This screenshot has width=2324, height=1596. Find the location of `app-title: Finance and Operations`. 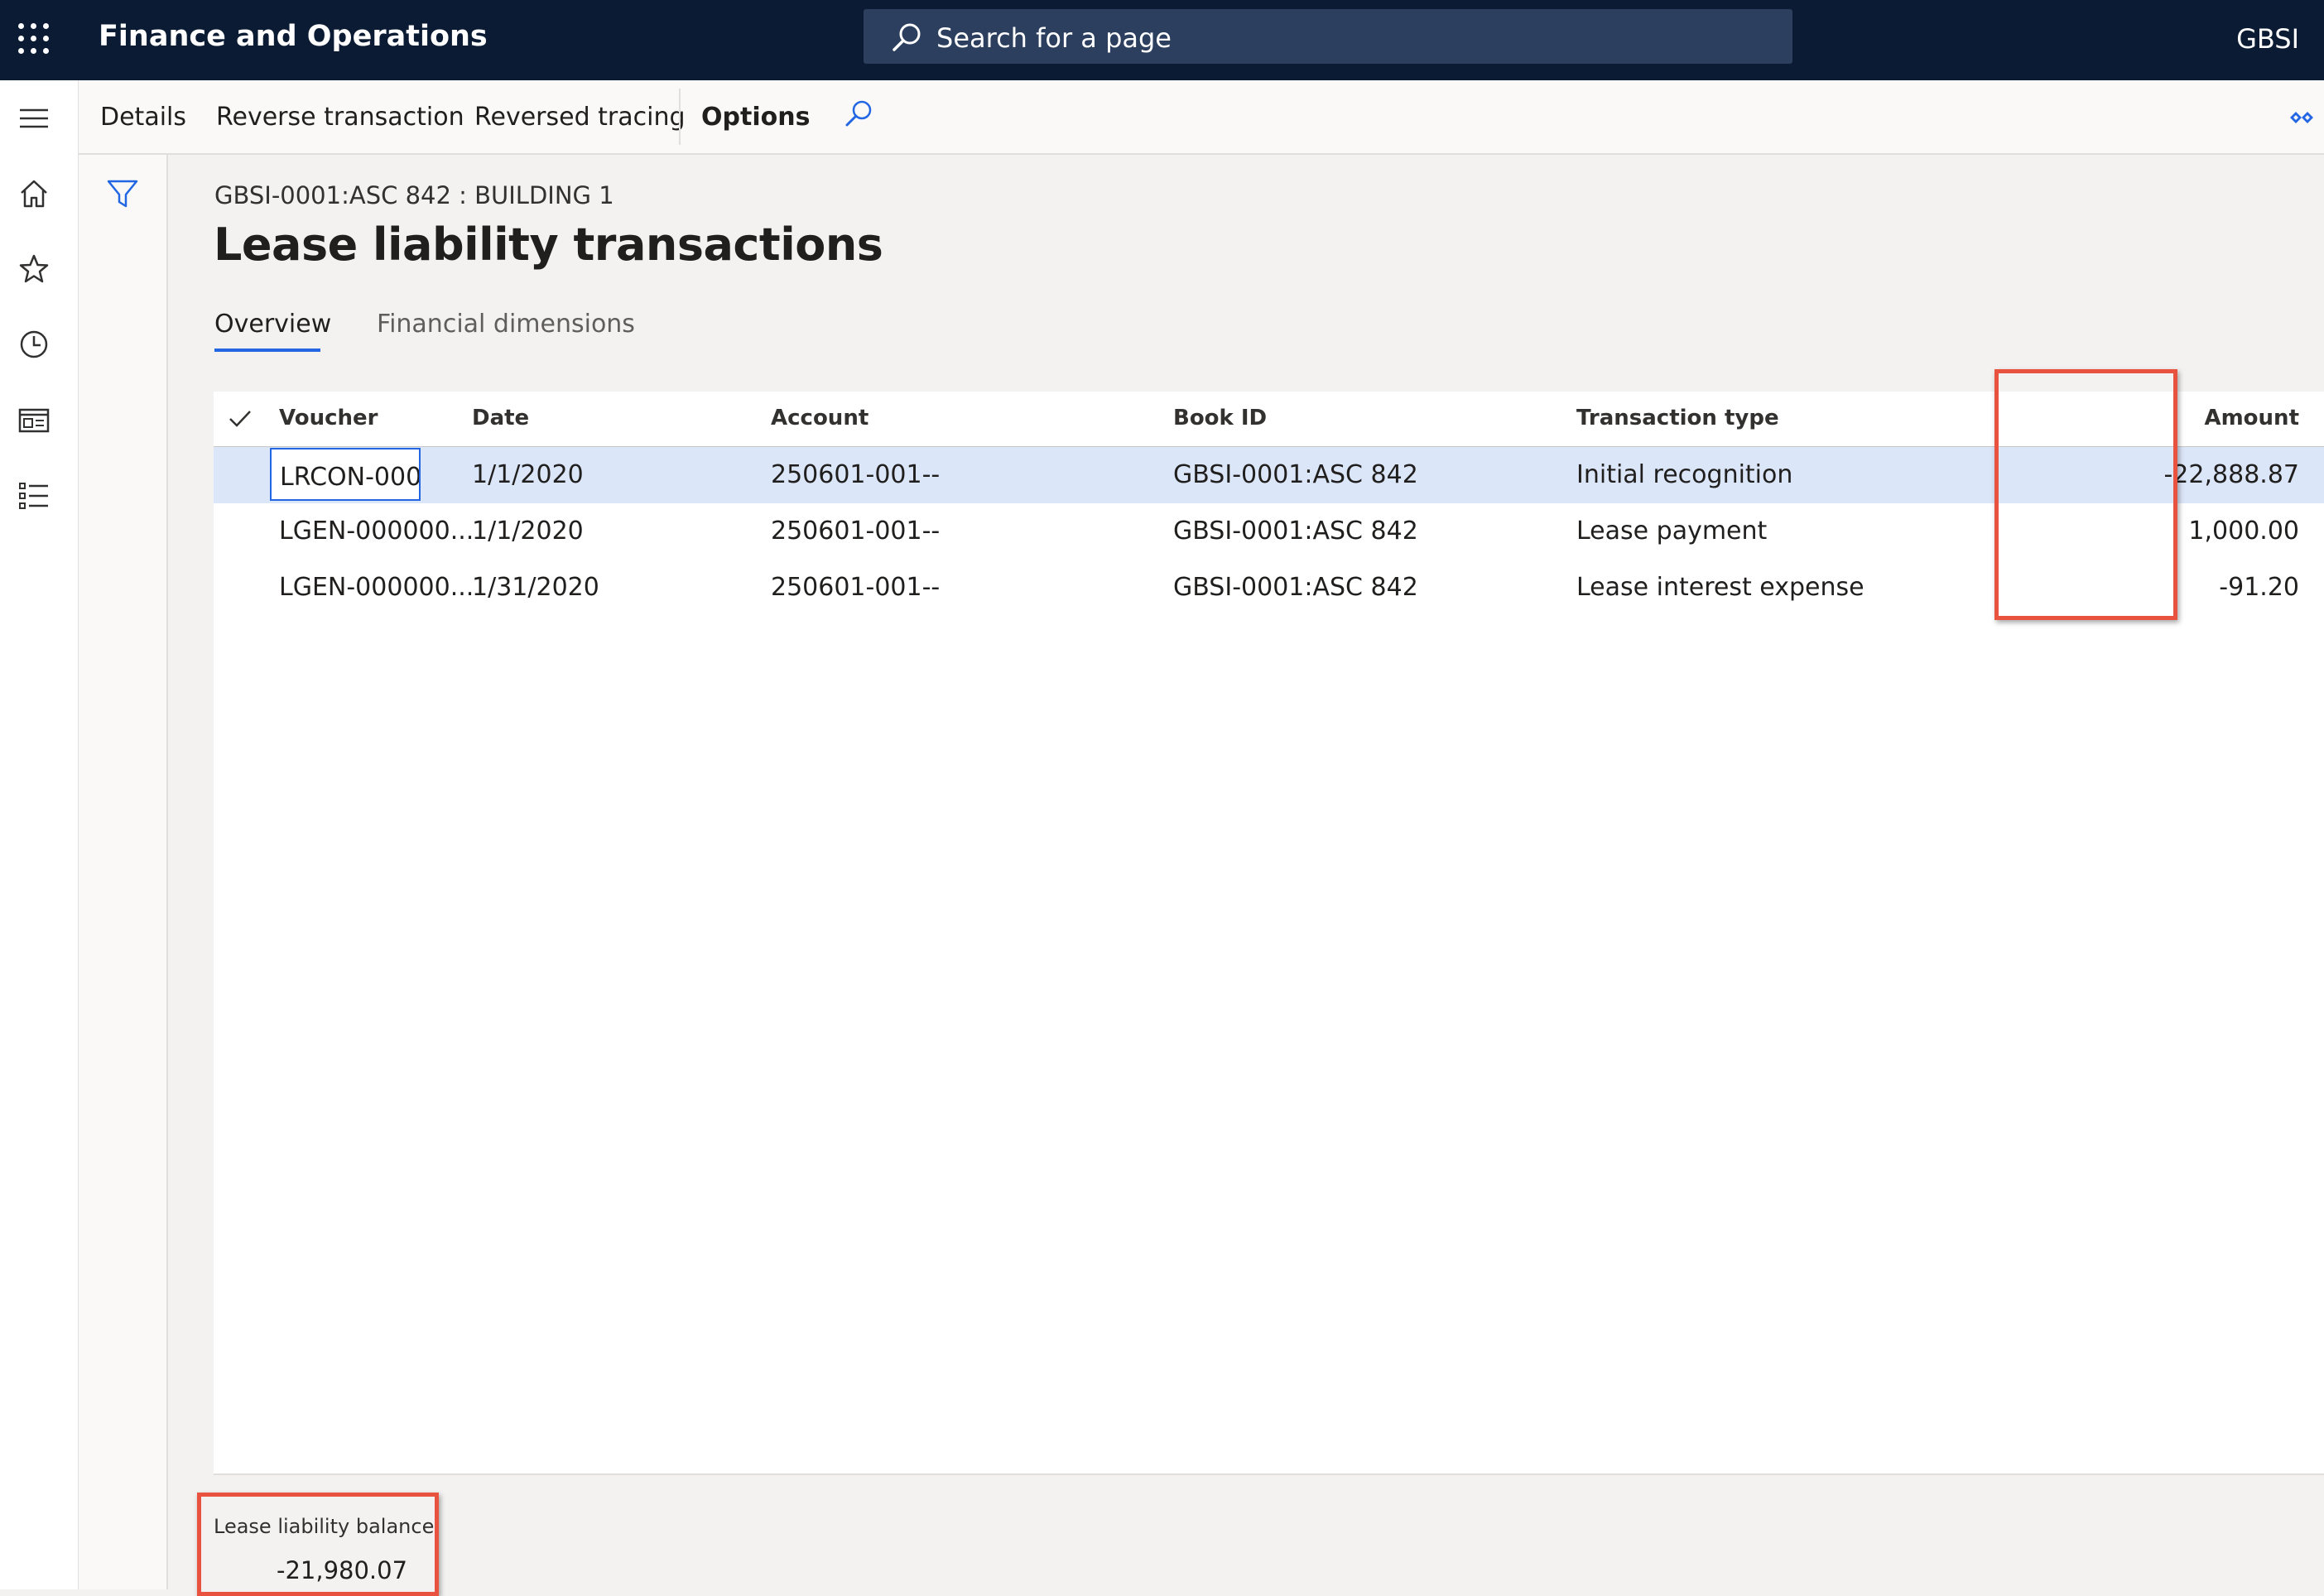

app-title: Finance and Operations is located at coordinates (293, 36).